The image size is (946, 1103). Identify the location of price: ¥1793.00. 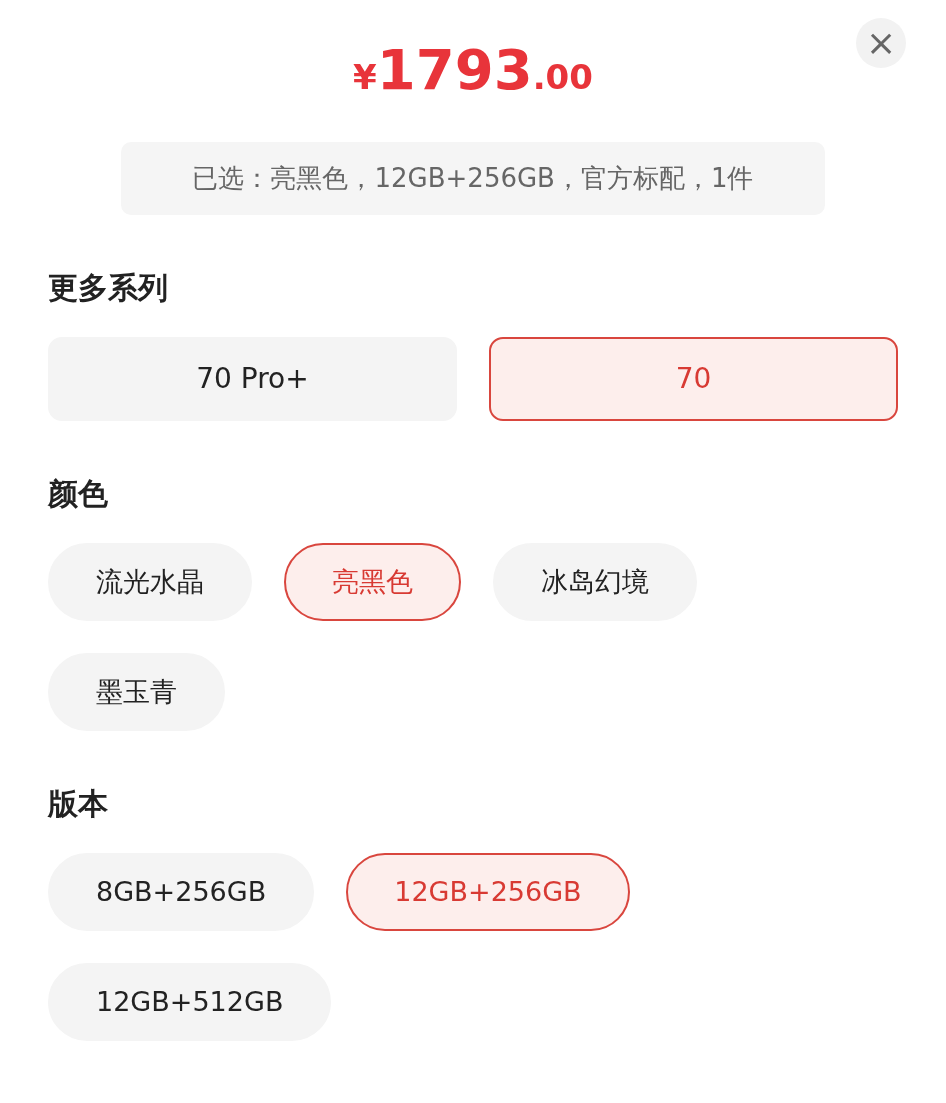
(473, 72).